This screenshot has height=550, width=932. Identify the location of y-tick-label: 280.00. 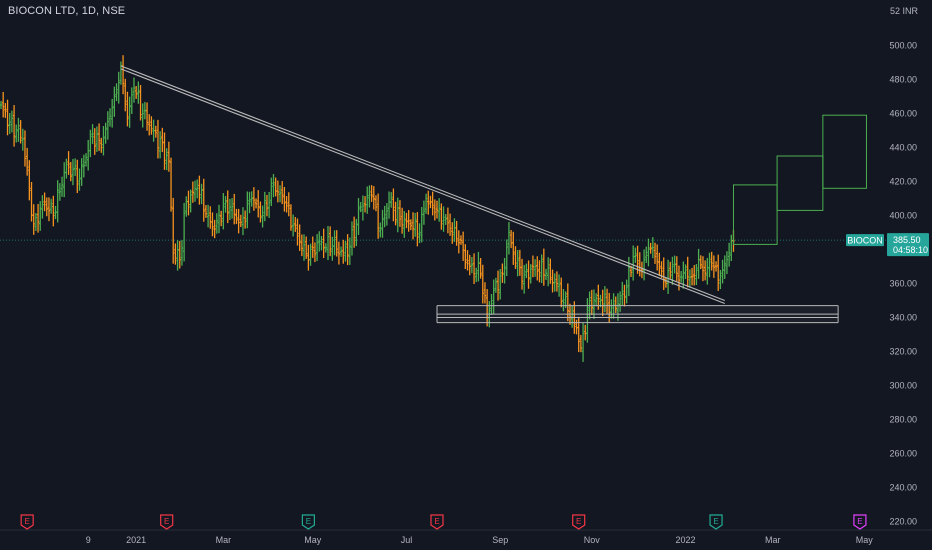
(903, 420).